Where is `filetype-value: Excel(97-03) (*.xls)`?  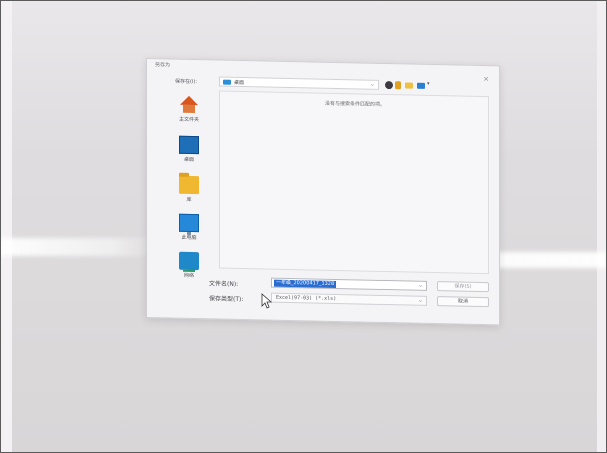
filetype-value: Excel(97-03) (*.xls) is located at coordinates (306, 298).